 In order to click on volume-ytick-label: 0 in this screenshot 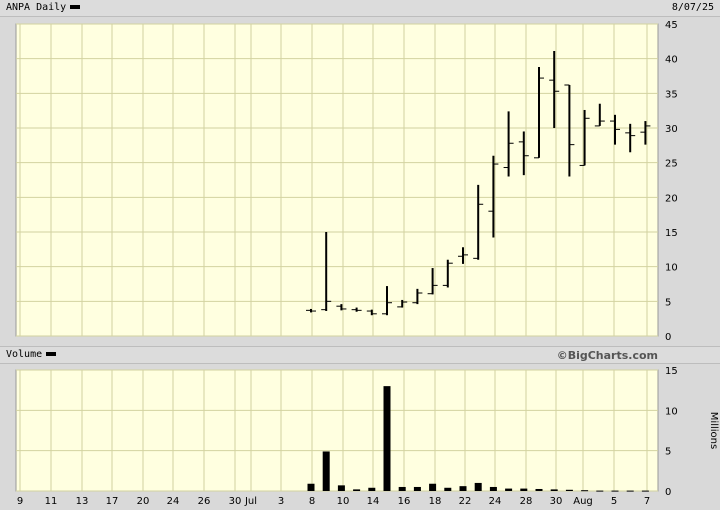, I will do `click(668, 492)`.